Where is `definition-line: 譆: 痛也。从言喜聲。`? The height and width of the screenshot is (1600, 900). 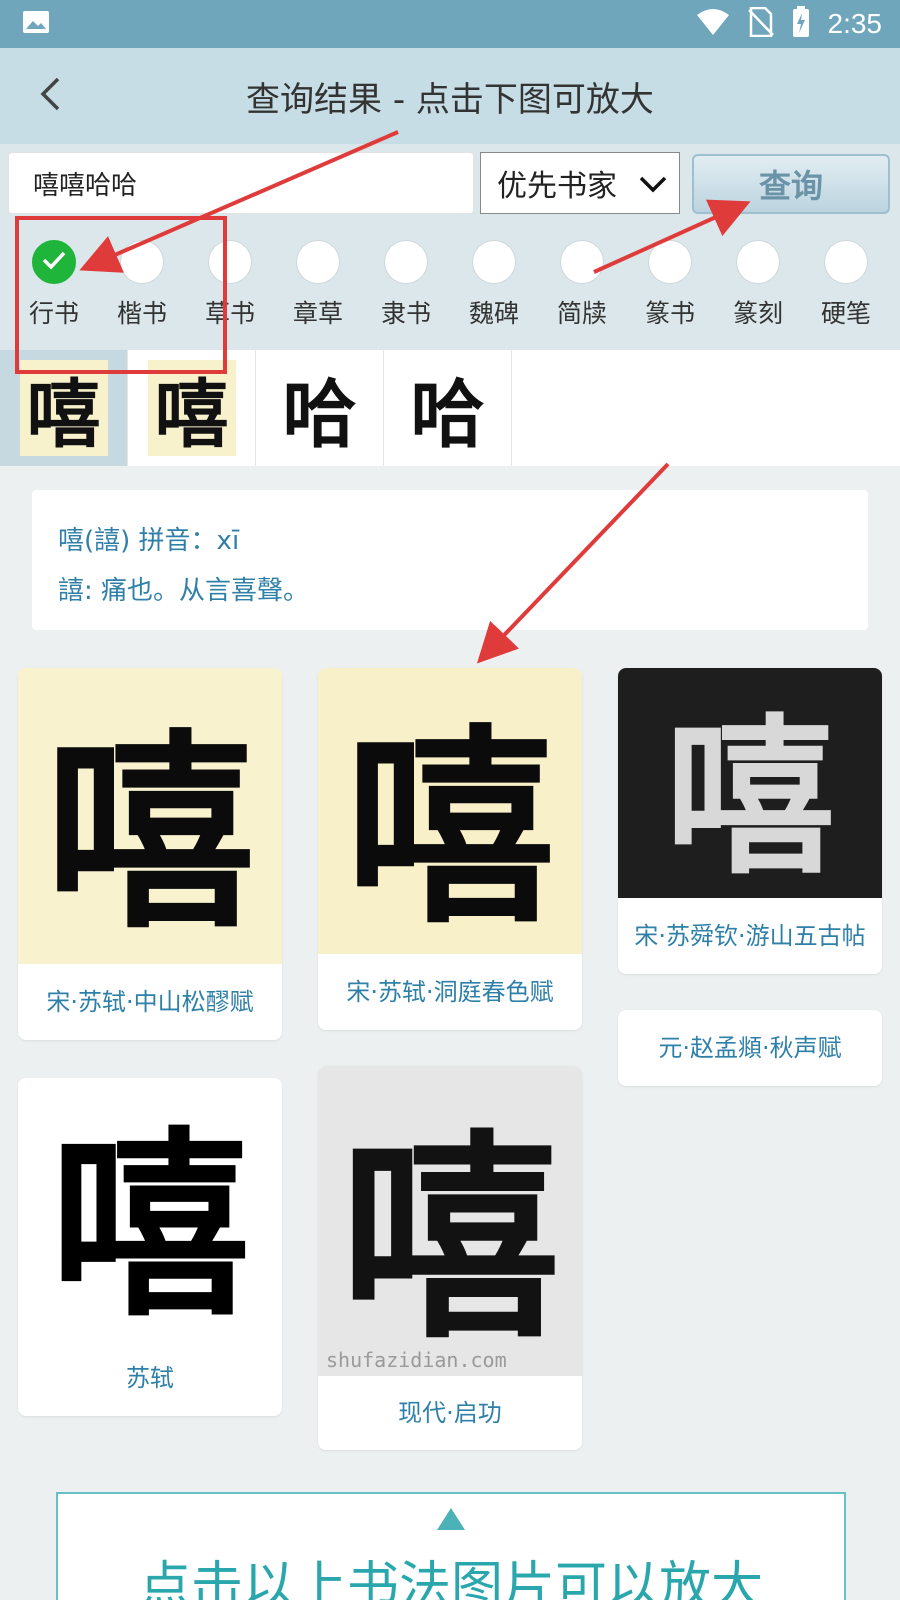 definition-line: 譆: 痛也。从言喜聲。 is located at coordinates (184, 591).